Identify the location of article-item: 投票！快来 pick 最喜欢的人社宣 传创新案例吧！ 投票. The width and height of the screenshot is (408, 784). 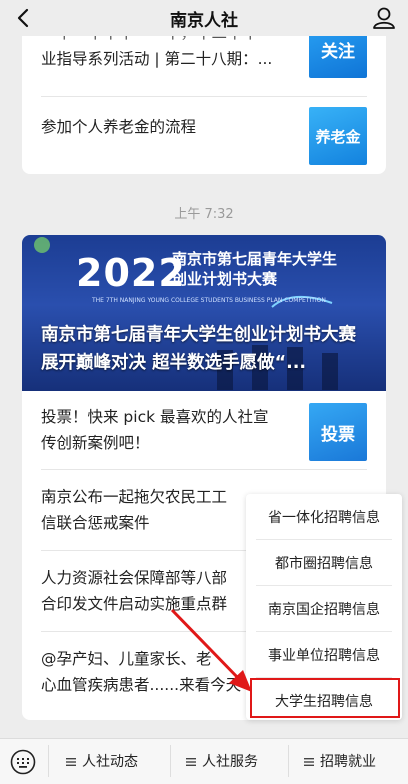
(204, 430).